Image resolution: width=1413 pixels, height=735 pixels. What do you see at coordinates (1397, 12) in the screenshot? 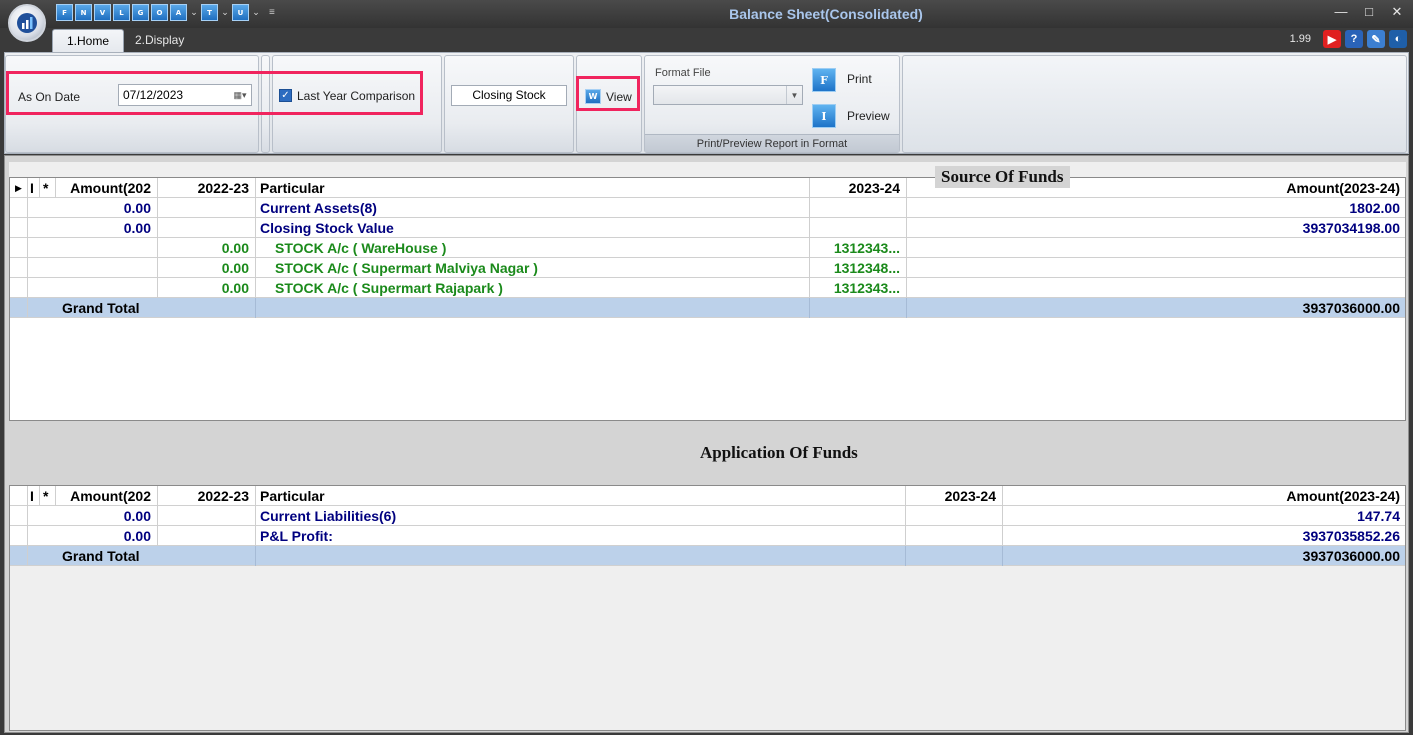
I see `close-icon: ✕` at bounding box center [1397, 12].